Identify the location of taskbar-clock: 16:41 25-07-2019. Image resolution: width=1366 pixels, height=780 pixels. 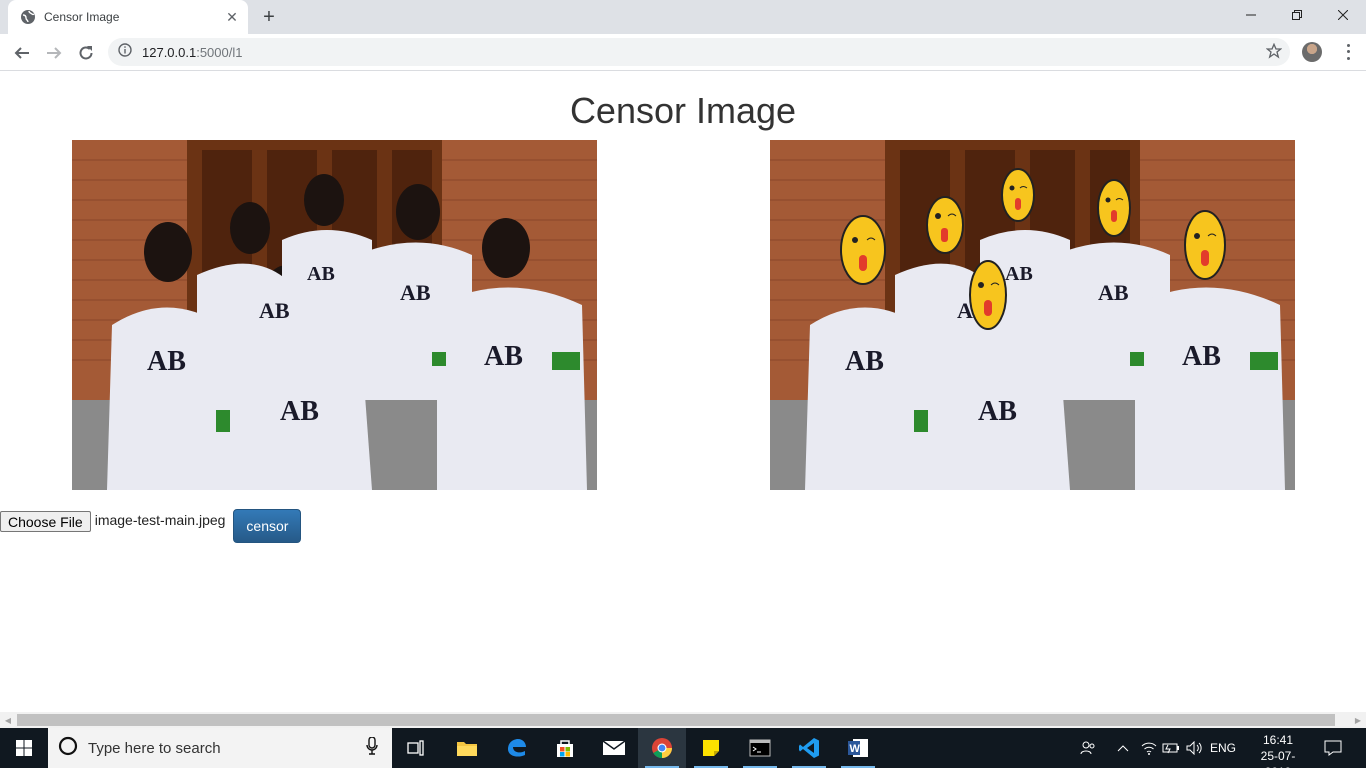
(1278, 756).